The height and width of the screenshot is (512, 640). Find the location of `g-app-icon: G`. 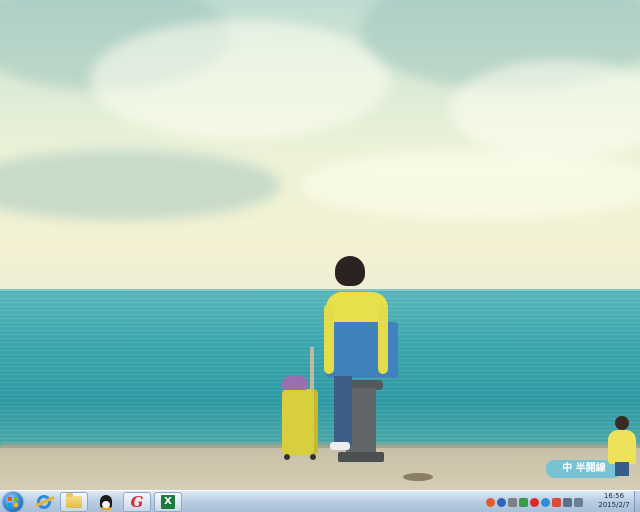

g-app-icon: G is located at coordinates (137, 501).